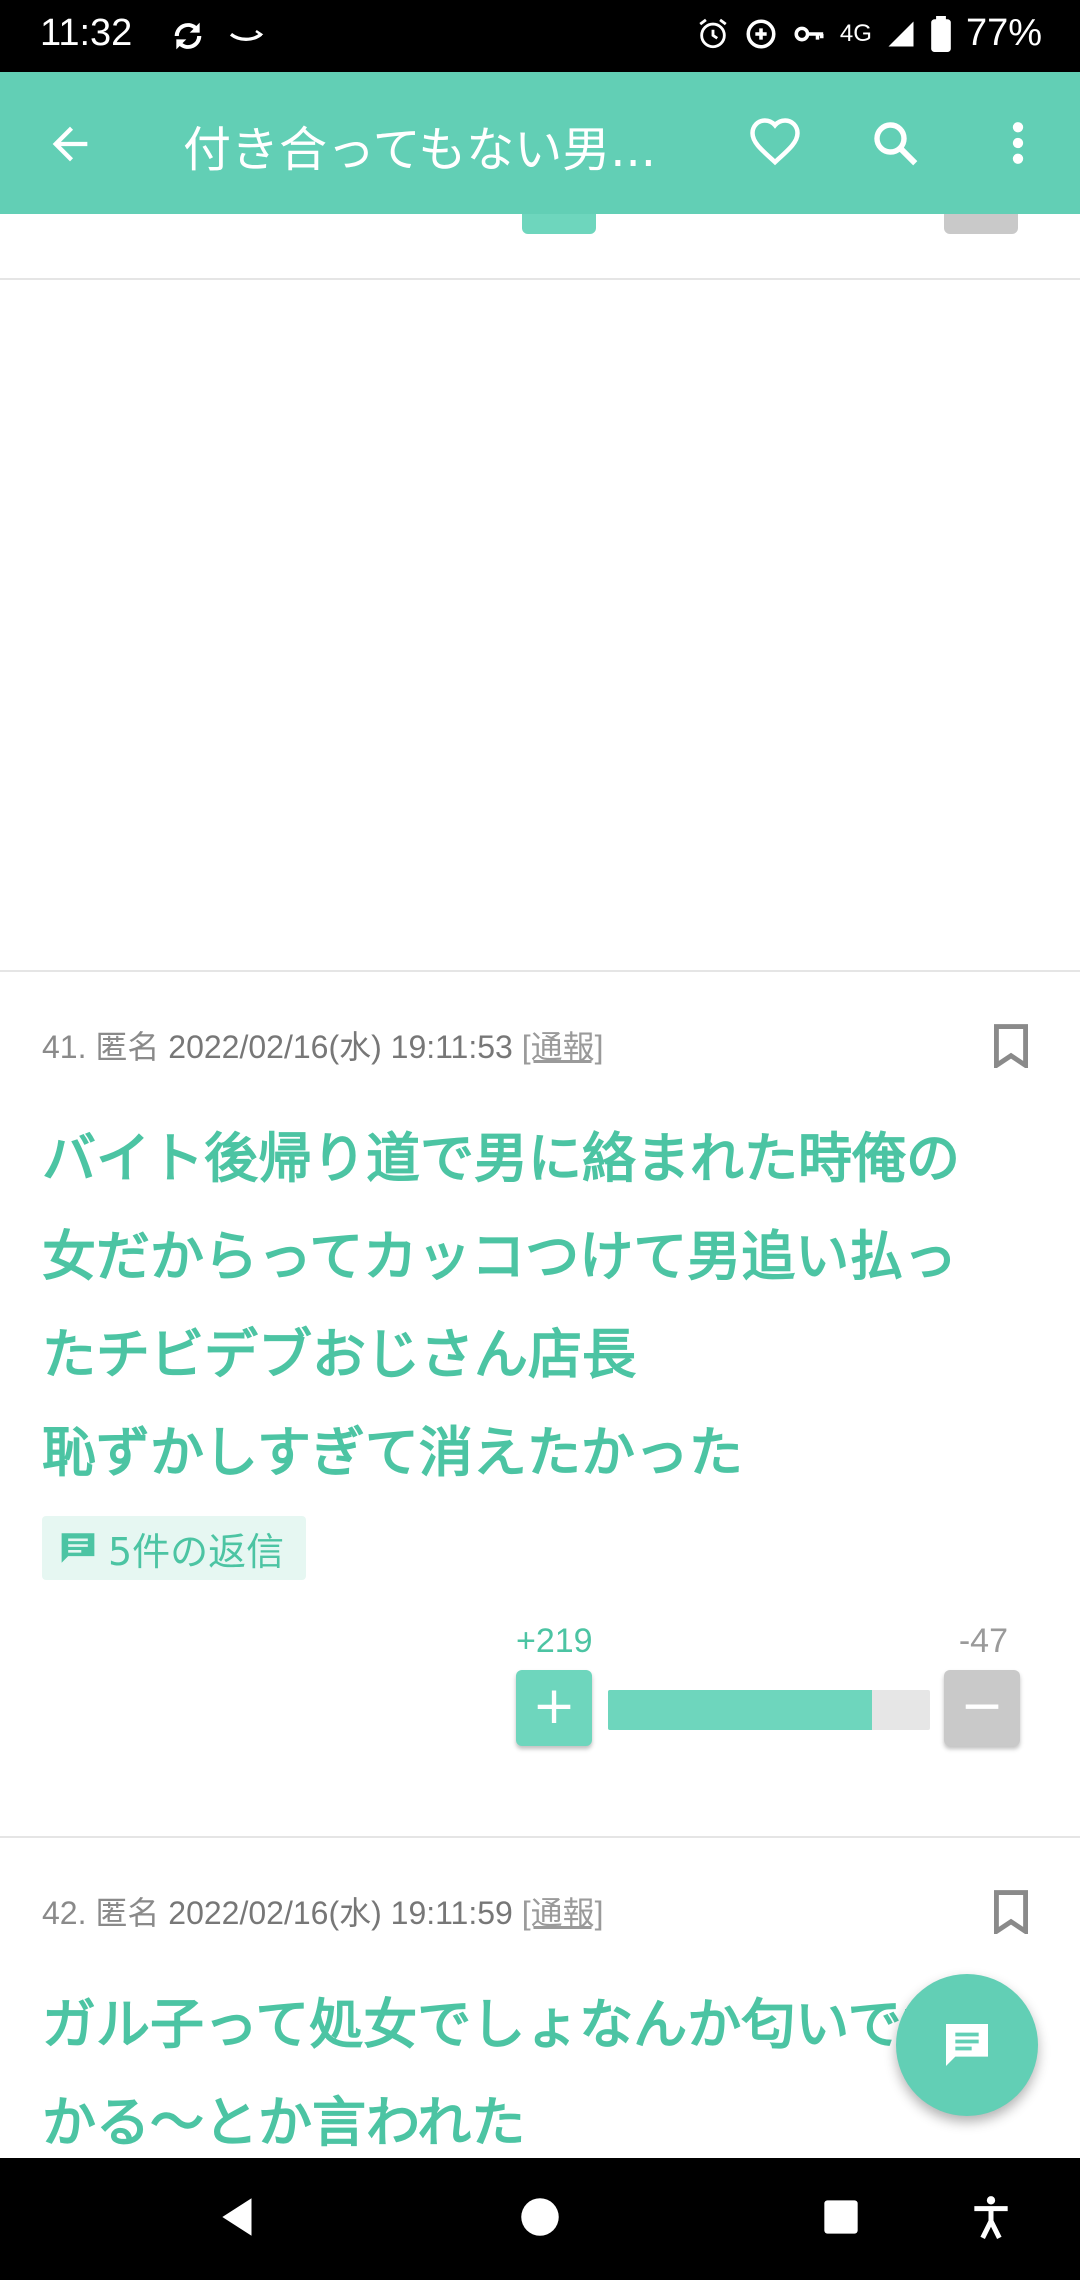 Image resolution: width=1080 pixels, height=2280 pixels. What do you see at coordinates (501, 1158) in the screenshot?
I see `comment-body-line: バイト後帰り道で男に絡まれた時俺の` at bounding box center [501, 1158].